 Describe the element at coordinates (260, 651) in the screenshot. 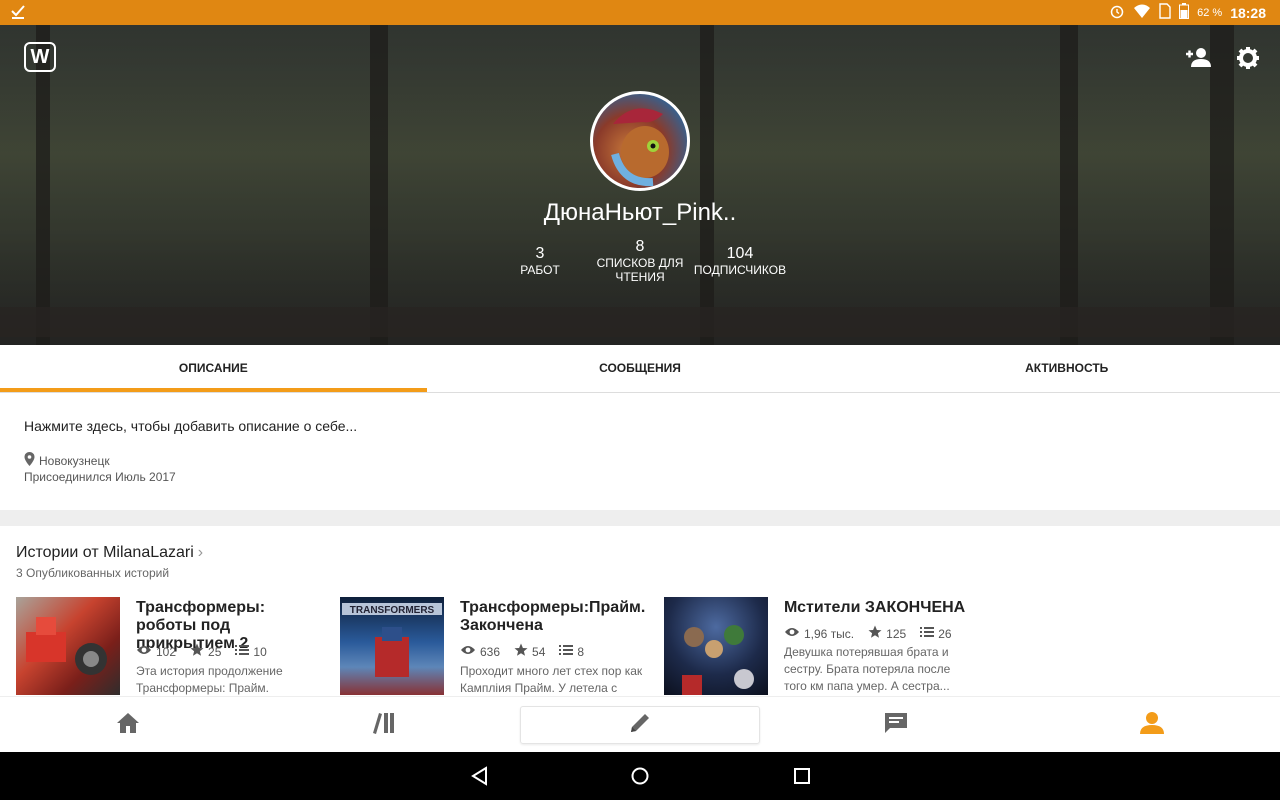

I see `story-parts: 10` at that location.